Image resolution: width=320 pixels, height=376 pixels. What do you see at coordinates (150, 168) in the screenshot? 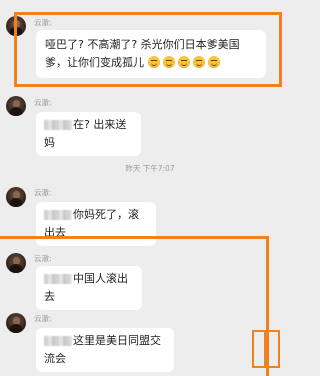
I see `timestamp: 昨天 下午7:07` at bounding box center [150, 168].